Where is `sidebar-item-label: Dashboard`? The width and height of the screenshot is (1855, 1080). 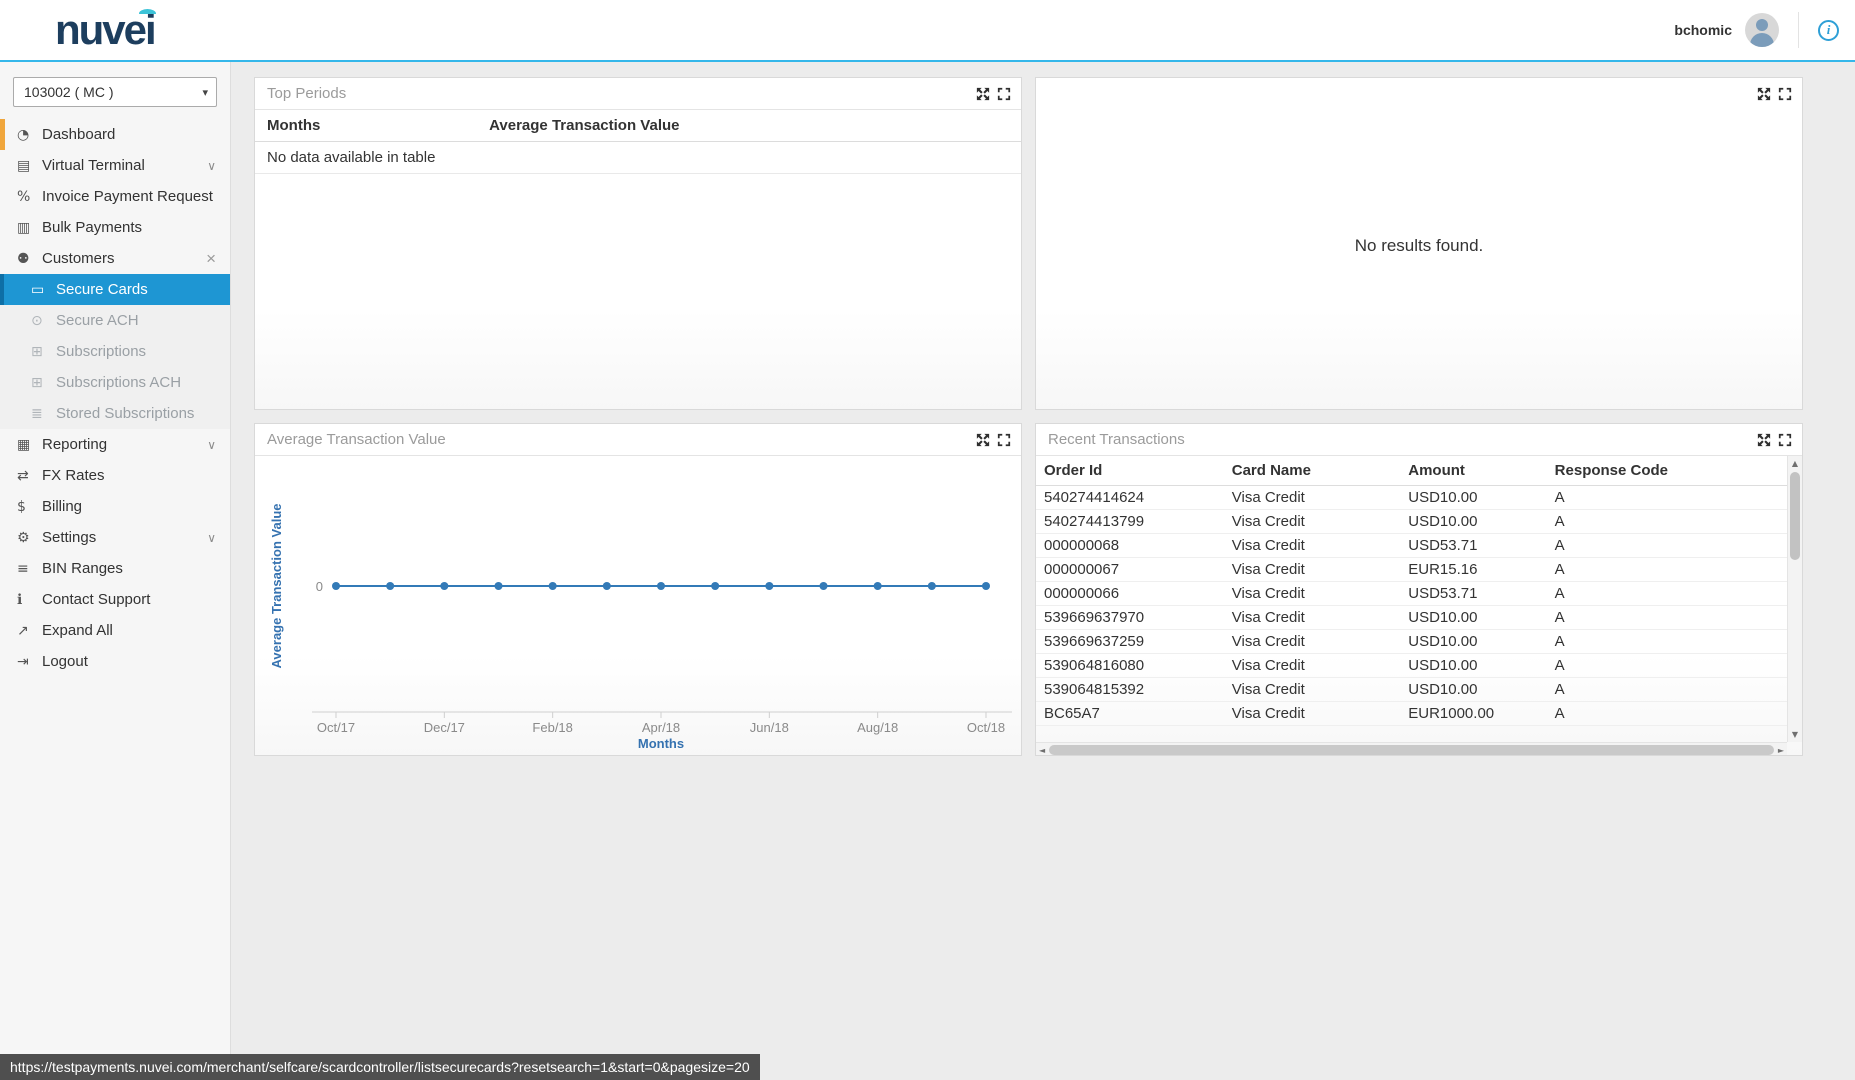
sidebar-item-label: Dashboard is located at coordinates (79, 134).